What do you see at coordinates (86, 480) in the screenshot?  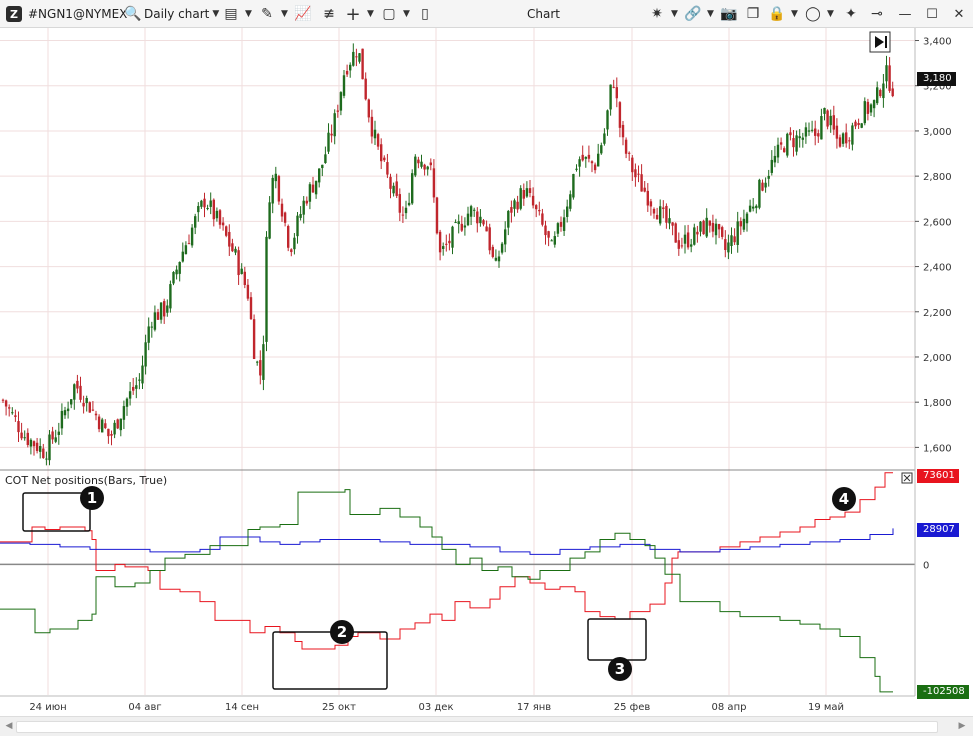 I see `indicator-title: COT Net positions(Bars, True)` at bounding box center [86, 480].